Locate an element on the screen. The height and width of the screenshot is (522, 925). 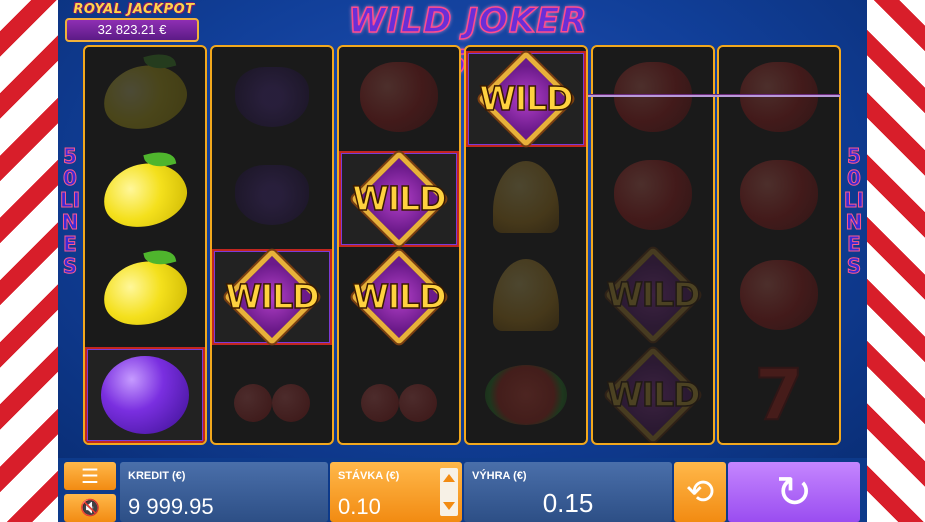
menu-button: ☰ is located at coordinates (90, 476).